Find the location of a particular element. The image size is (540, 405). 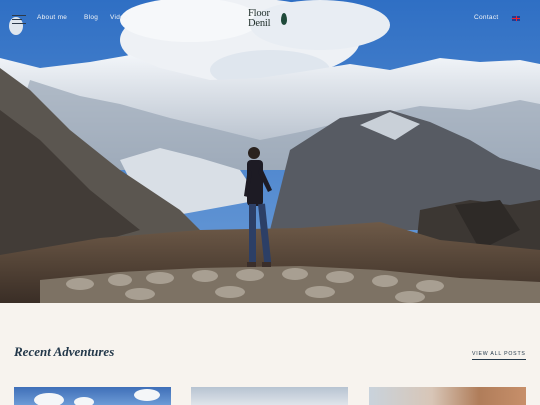

nav-contact: Contact is located at coordinates (486, 17).